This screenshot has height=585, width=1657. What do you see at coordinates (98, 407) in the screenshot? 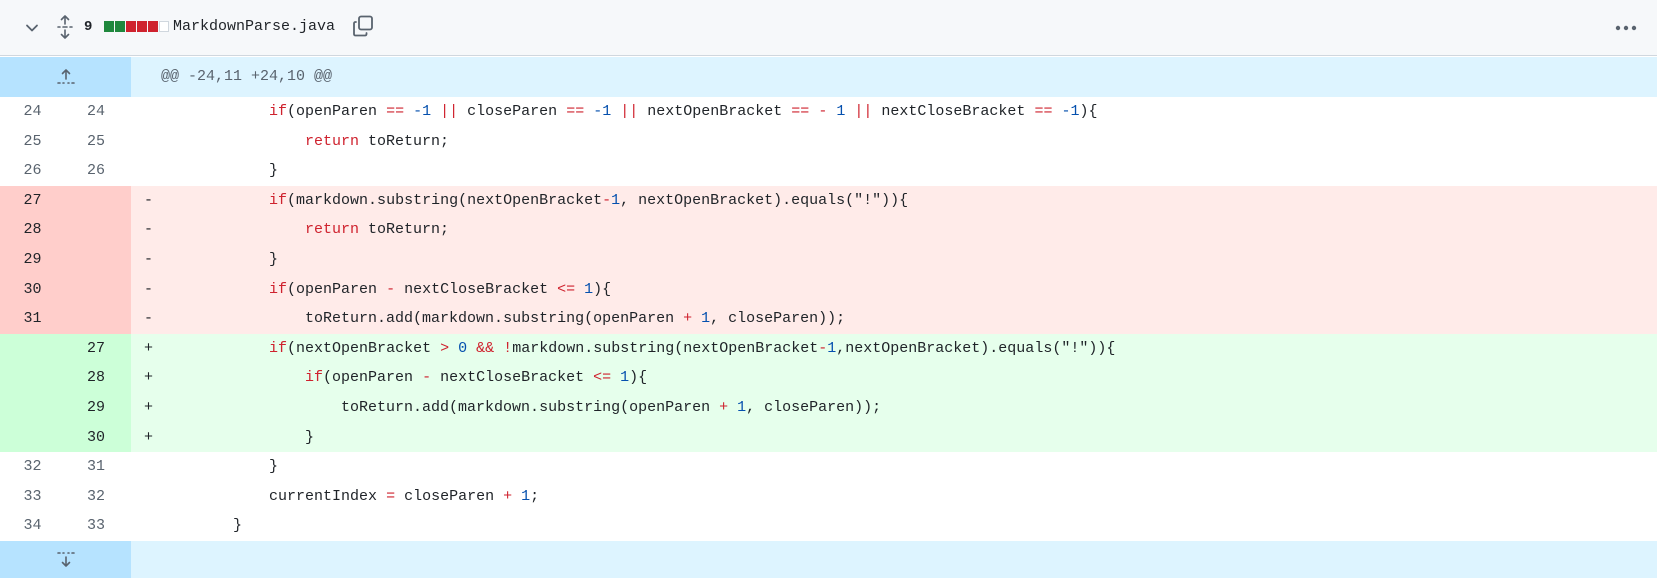
I see `new-line-number: 29` at bounding box center [98, 407].